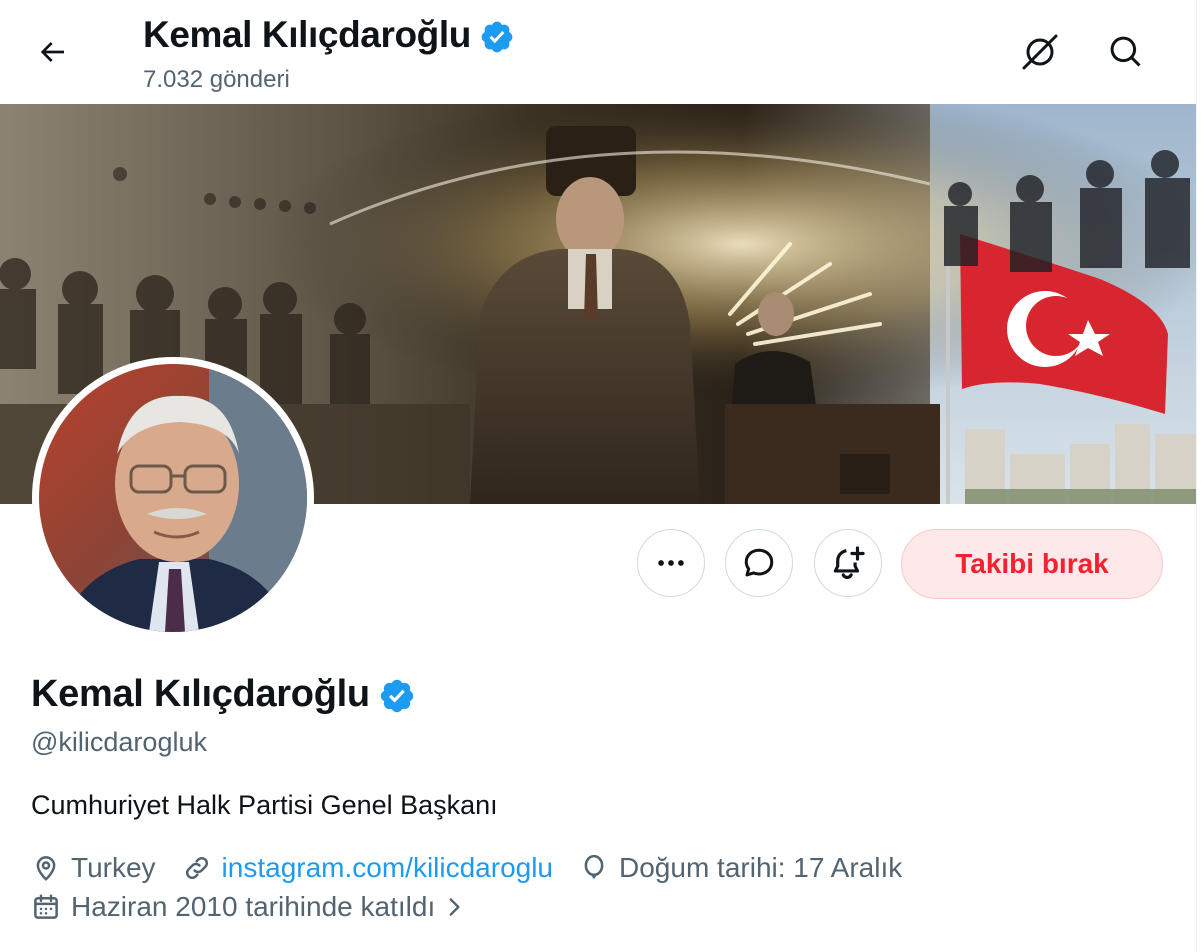  Describe the element at coordinates (598, 52) in the screenshot. I see `profile-header-bar: Kemal Kılıçdaroğlu 7.032 gönderi` at that location.